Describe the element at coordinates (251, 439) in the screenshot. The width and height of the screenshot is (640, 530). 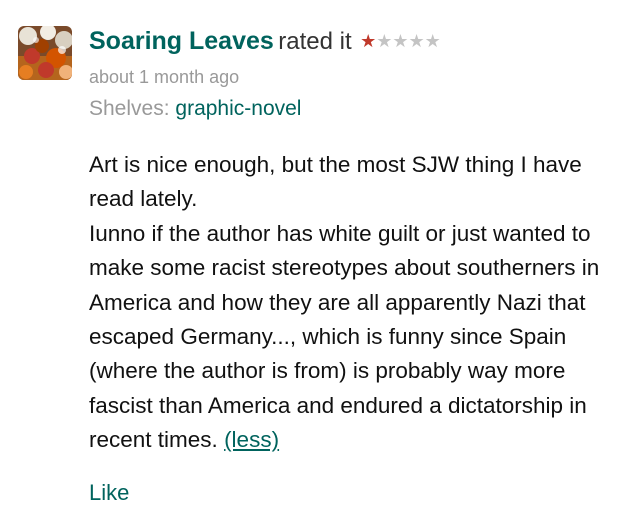
I see `less-link: (less)` at that location.